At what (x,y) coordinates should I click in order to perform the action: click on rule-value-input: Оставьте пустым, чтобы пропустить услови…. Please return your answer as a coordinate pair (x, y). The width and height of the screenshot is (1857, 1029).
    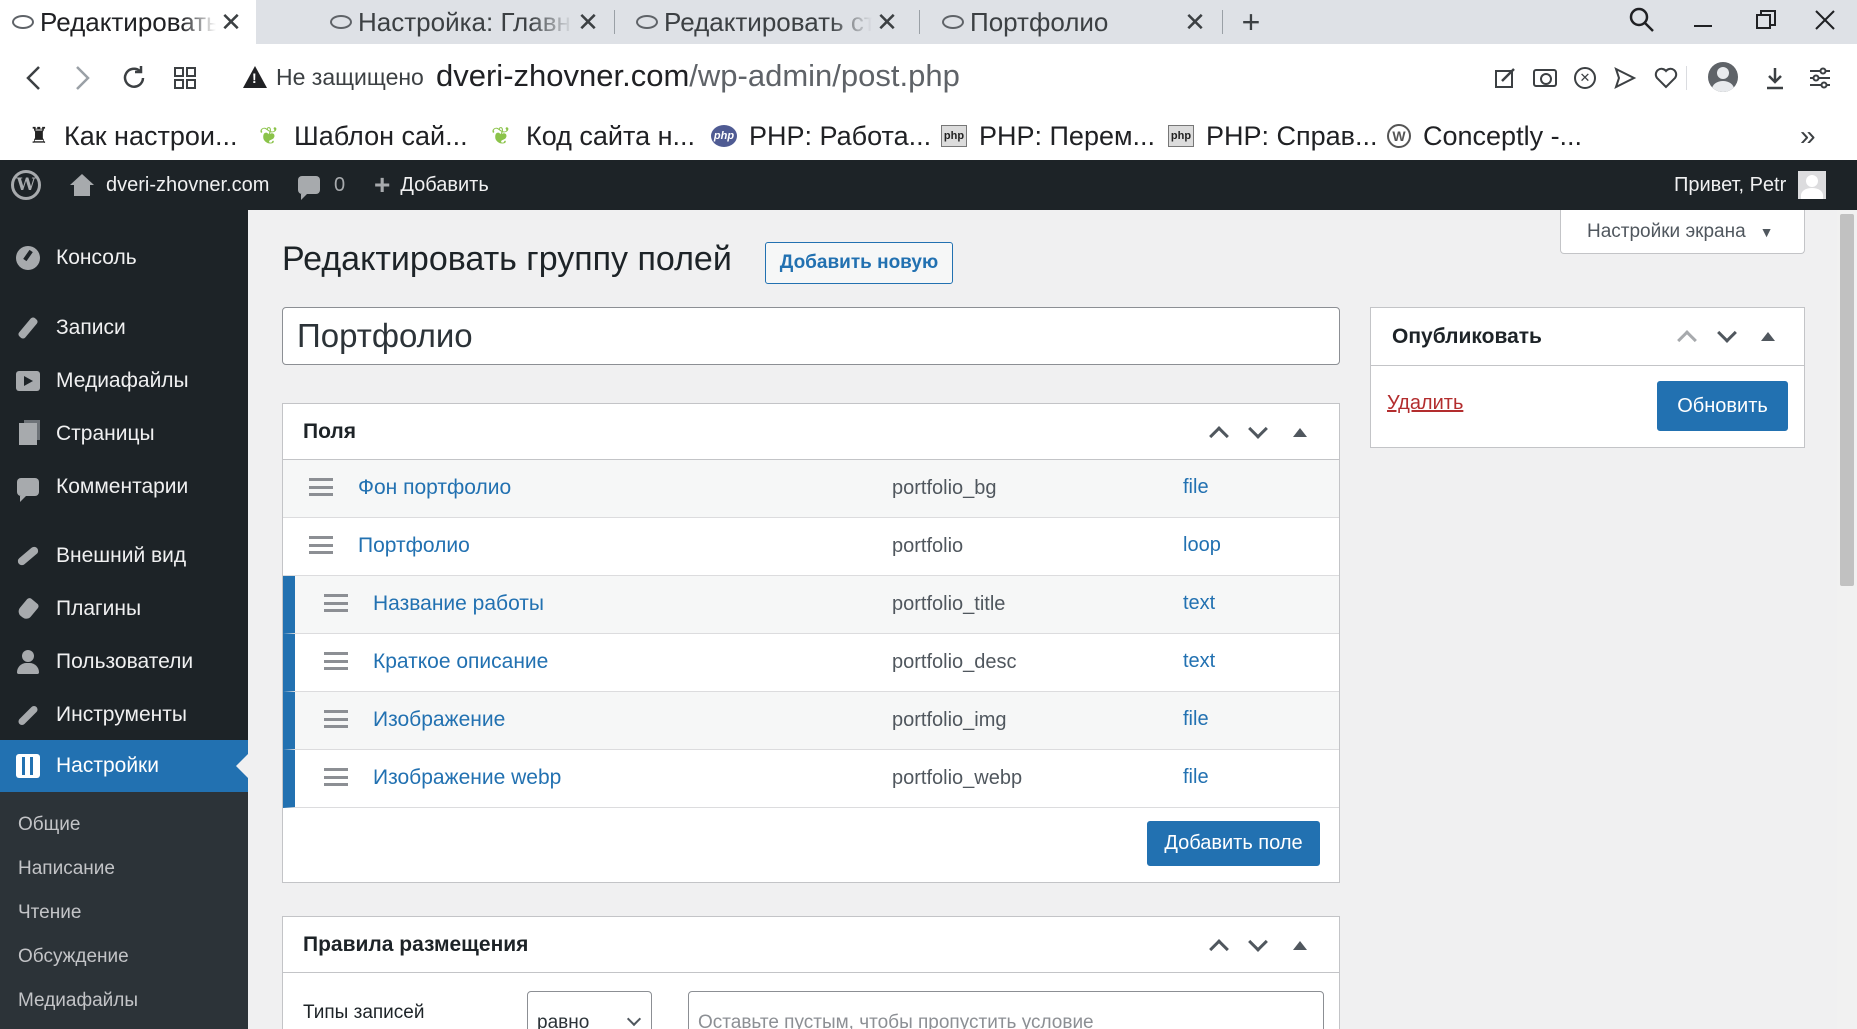
    Looking at the image, I should click on (1006, 1010).